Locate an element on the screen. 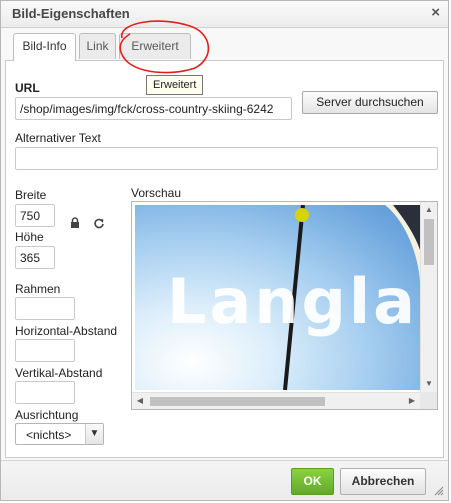 The height and width of the screenshot is (503, 451). scroll-left-icon: ◀ is located at coordinates (140, 401).